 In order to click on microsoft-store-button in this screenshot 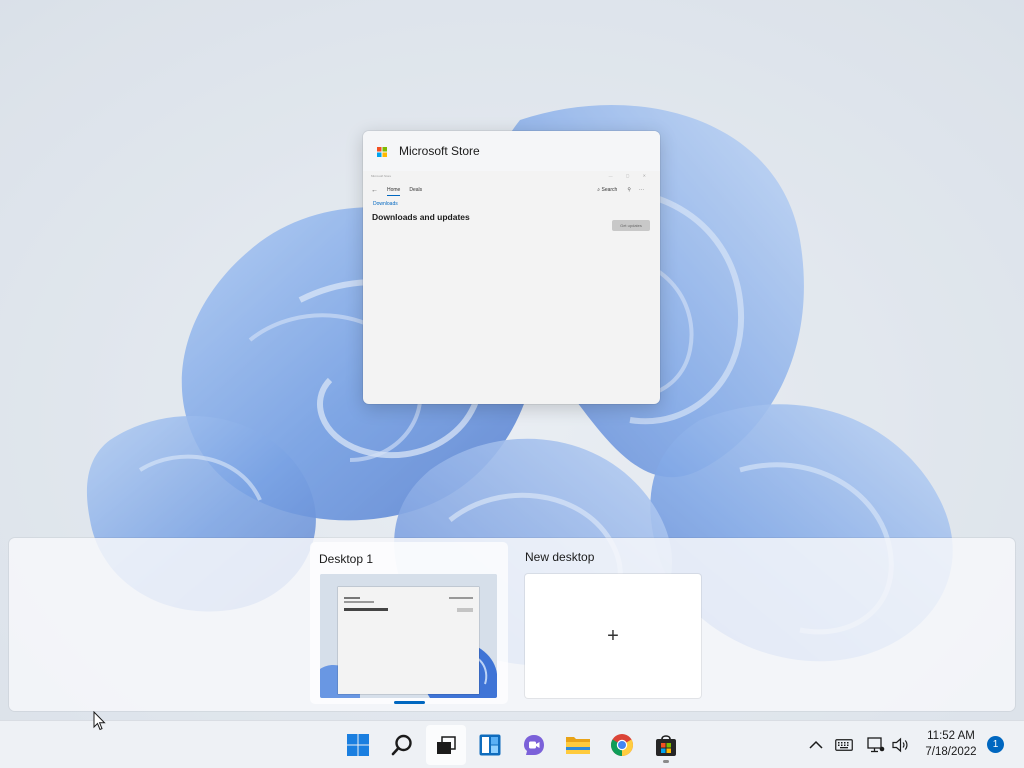, I will do `click(666, 745)`.